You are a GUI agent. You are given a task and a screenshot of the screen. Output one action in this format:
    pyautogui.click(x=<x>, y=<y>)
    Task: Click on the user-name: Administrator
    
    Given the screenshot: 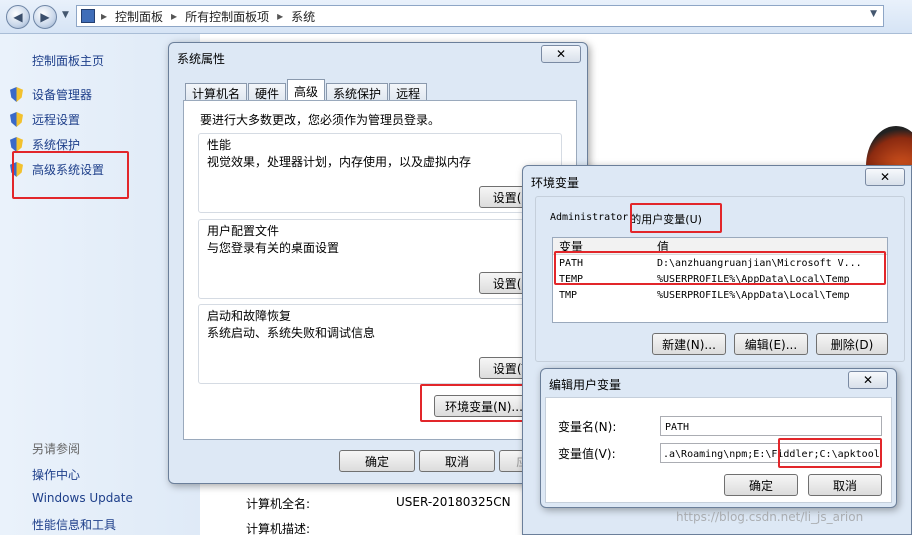 What is the action you would take?
    pyautogui.click(x=589, y=217)
    